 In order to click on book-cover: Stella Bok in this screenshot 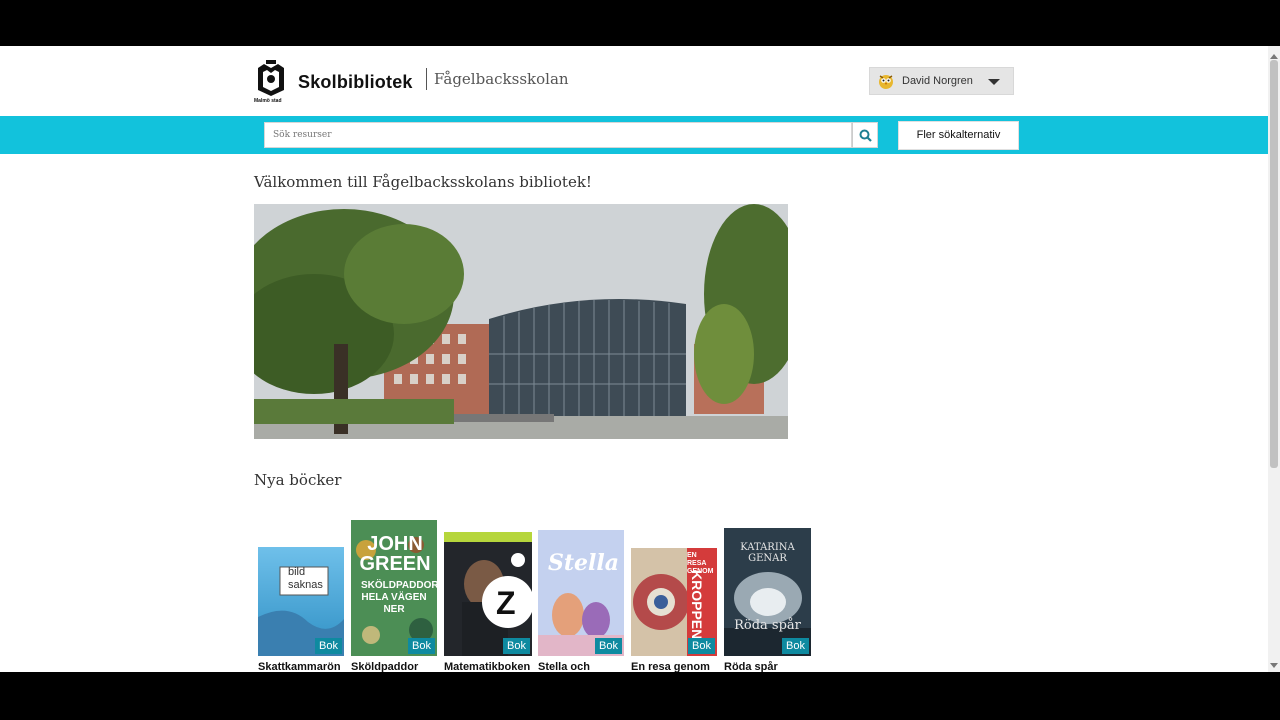, I will do `click(581, 593)`.